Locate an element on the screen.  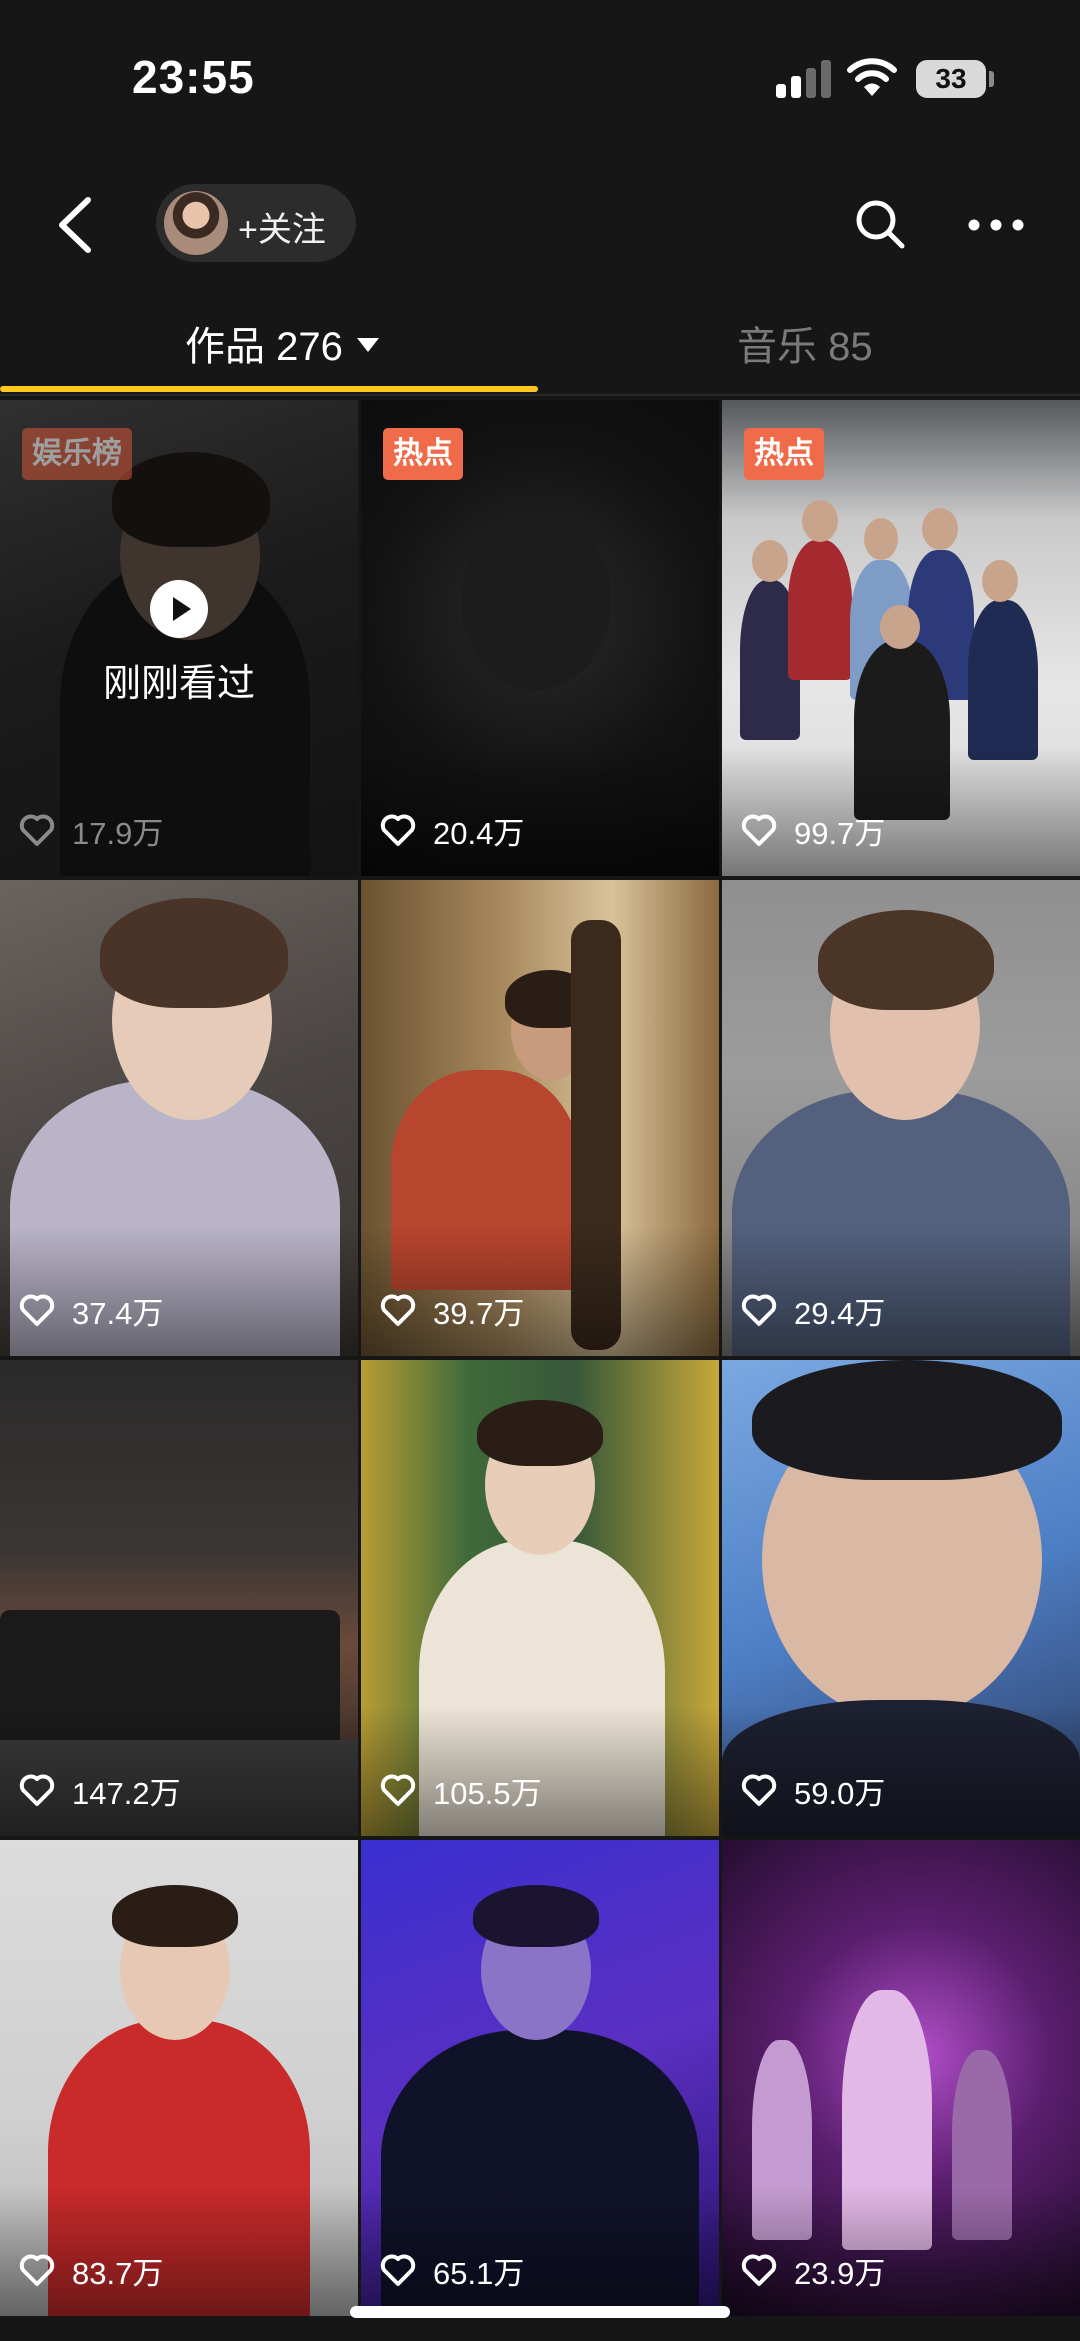
like-count: 65.1万 is located at coordinates (452, 2270).